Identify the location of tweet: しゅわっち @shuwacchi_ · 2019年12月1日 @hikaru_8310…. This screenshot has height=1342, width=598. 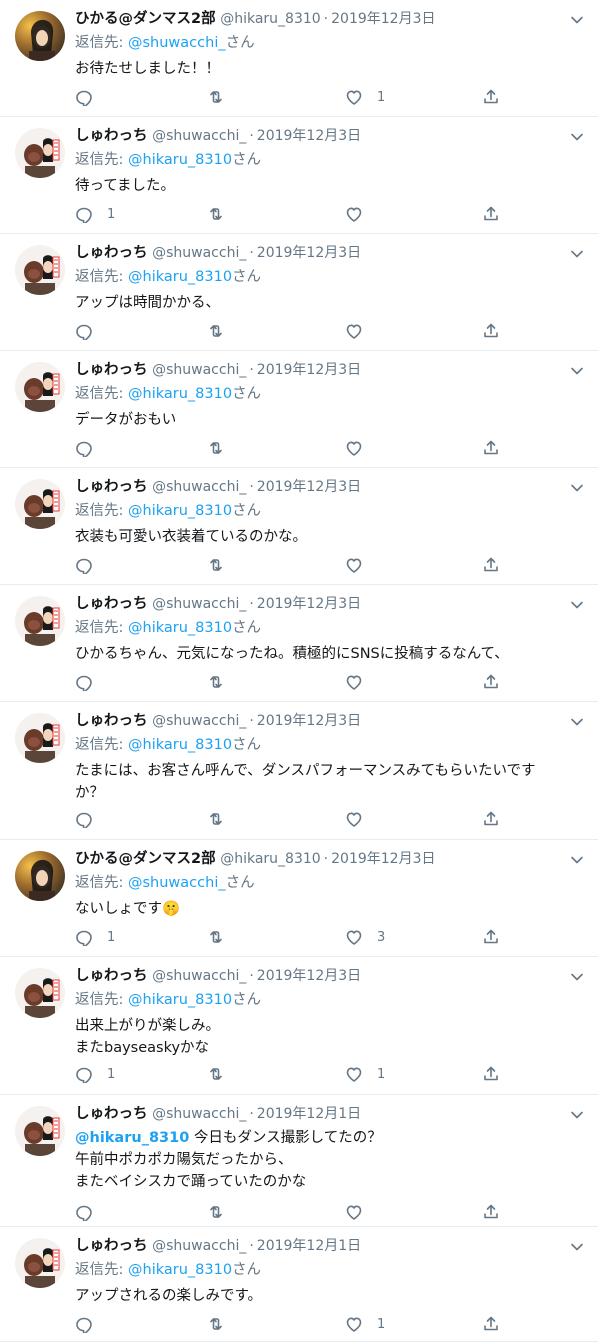
(299, 1161).